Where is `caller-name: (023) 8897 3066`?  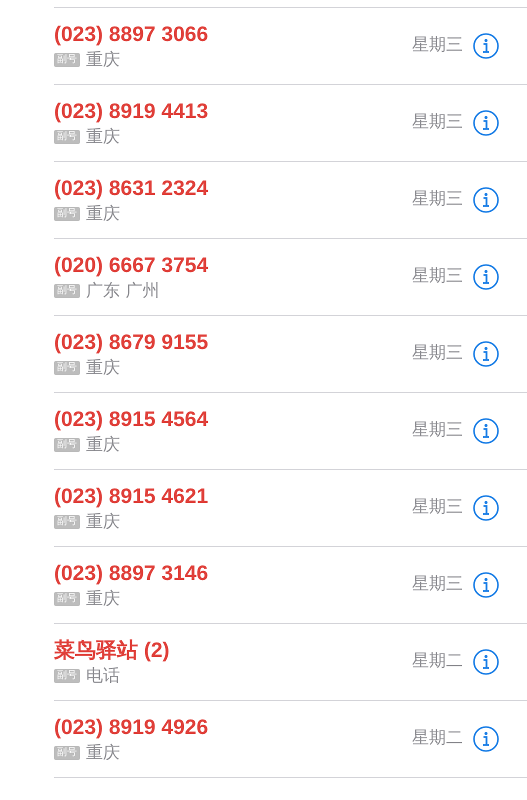 caller-name: (023) 8897 3066 is located at coordinates (131, 35).